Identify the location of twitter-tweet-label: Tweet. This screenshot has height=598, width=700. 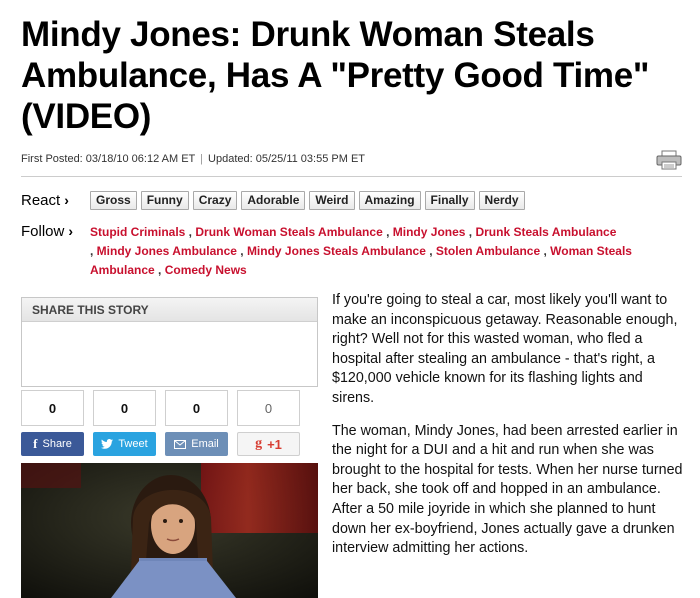
(133, 444).